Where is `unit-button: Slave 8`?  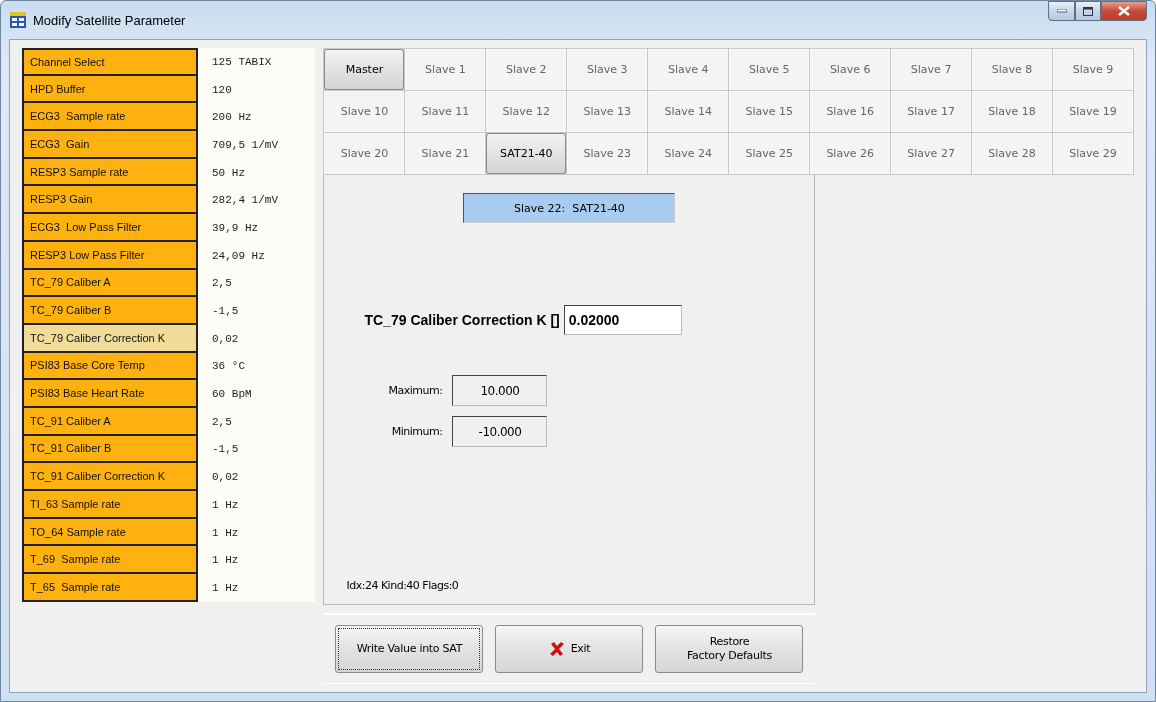
unit-button: Slave 8 is located at coordinates (1012, 69).